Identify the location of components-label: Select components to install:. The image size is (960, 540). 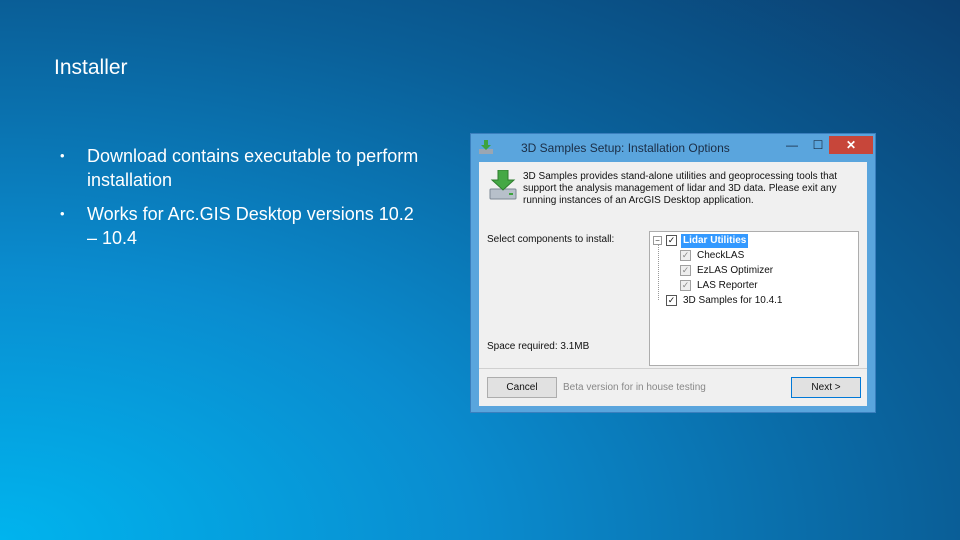
(551, 239).